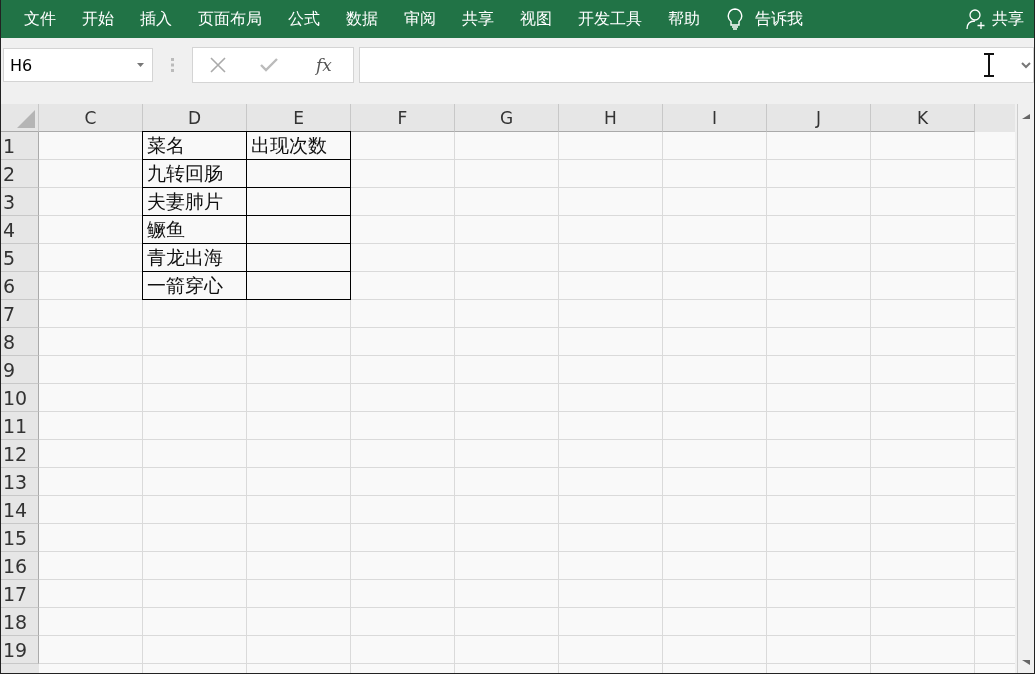 The width and height of the screenshot is (1035, 675). Describe the element at coordinates (923, 118) in the screenshot. I see `column-header: K` at that location.